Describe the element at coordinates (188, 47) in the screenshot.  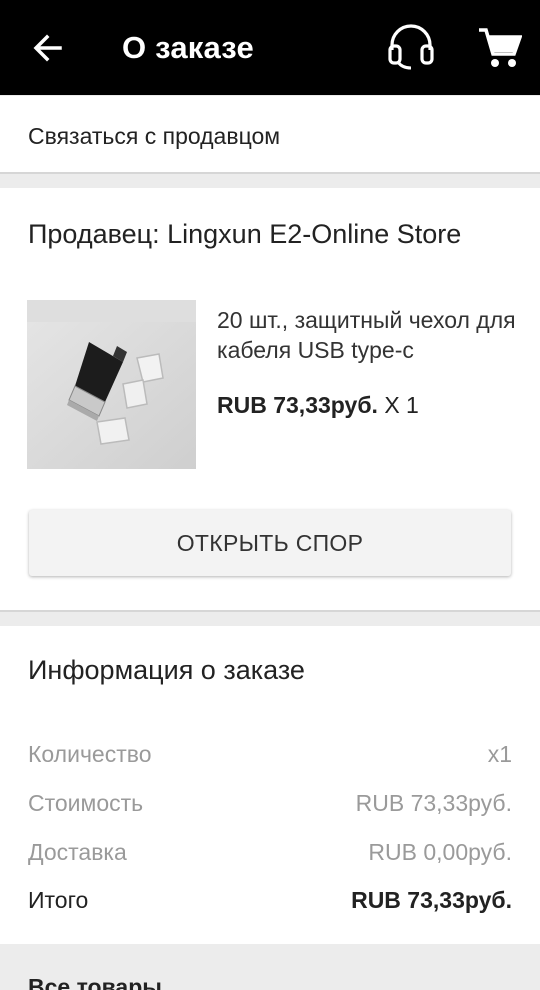
I see `page-title: О заказе` at that location.